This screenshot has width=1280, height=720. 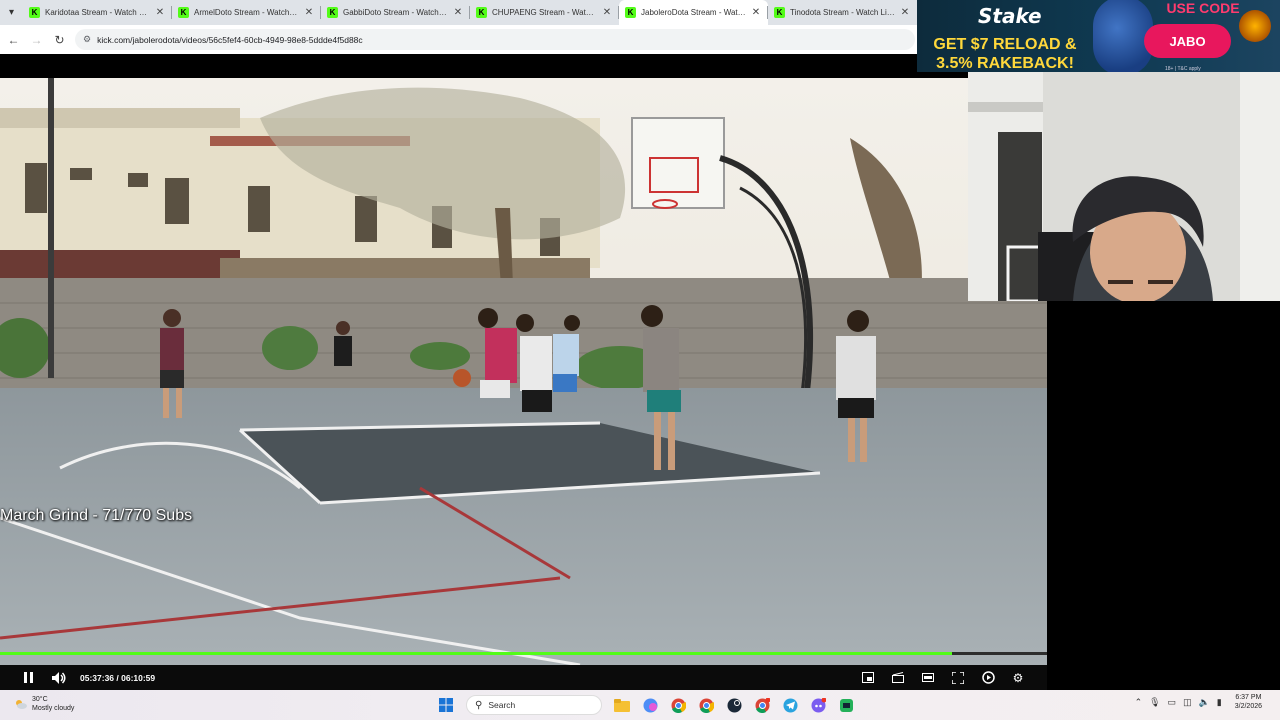 I want to click on reload-icon: ↻, so click(x=59, y=39).